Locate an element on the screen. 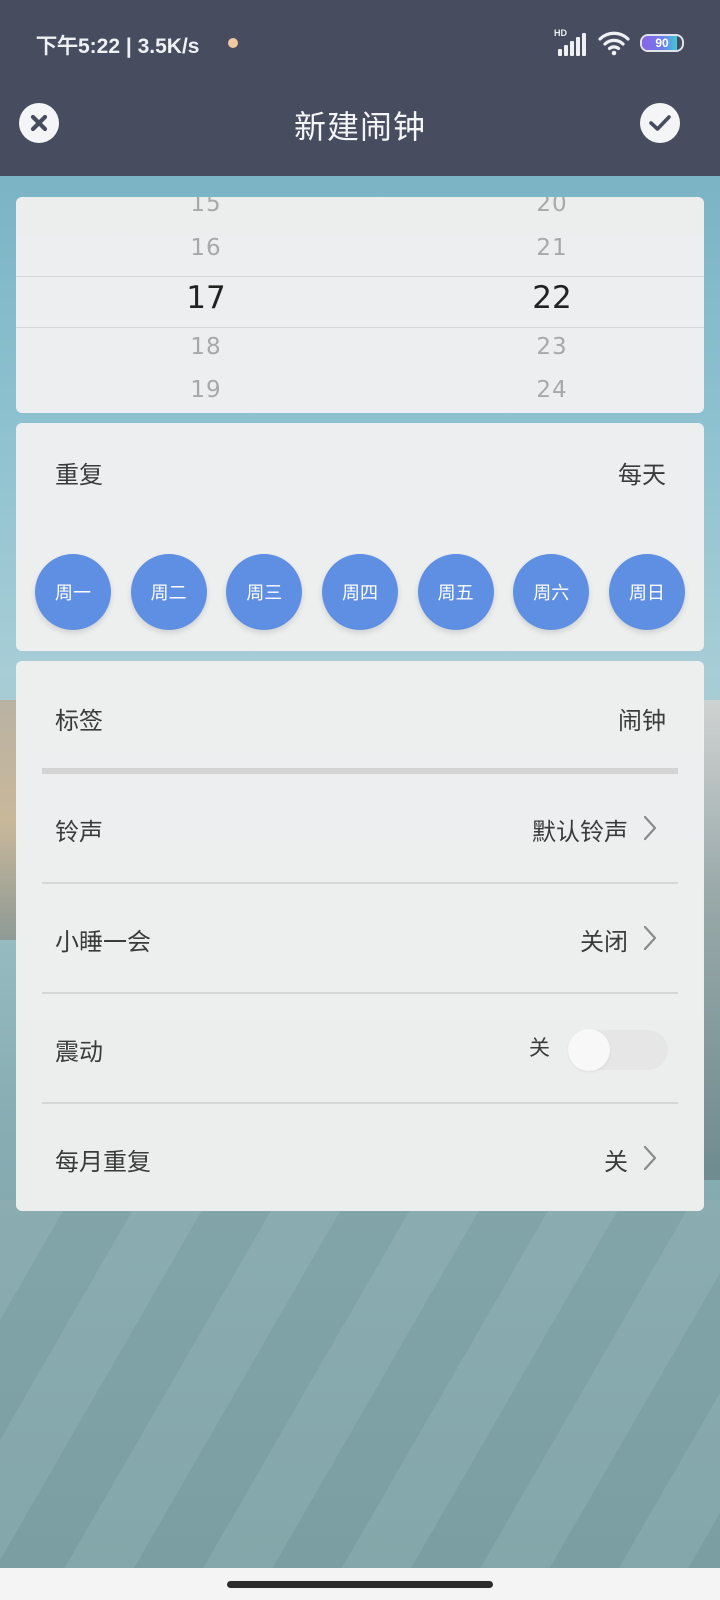  hour-wheel: 15 16 17 18 19 is located at coordinates (206, 305).